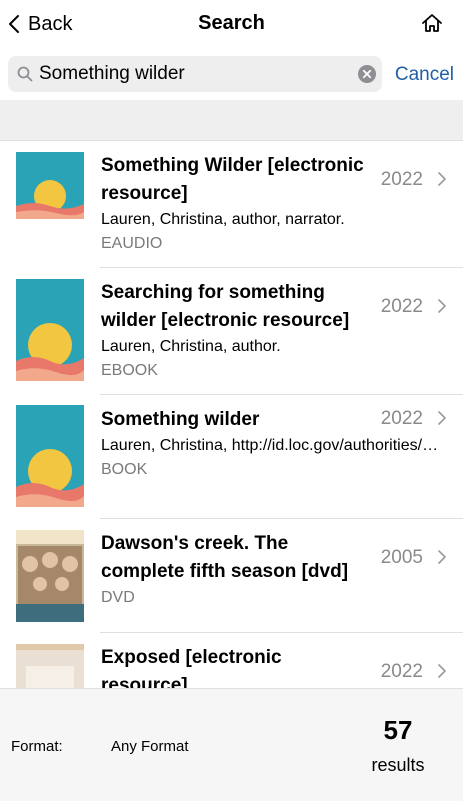 Image resolution: width=463 pixels, height=801 pixels. I want to click on search-field, so click(195, 74).